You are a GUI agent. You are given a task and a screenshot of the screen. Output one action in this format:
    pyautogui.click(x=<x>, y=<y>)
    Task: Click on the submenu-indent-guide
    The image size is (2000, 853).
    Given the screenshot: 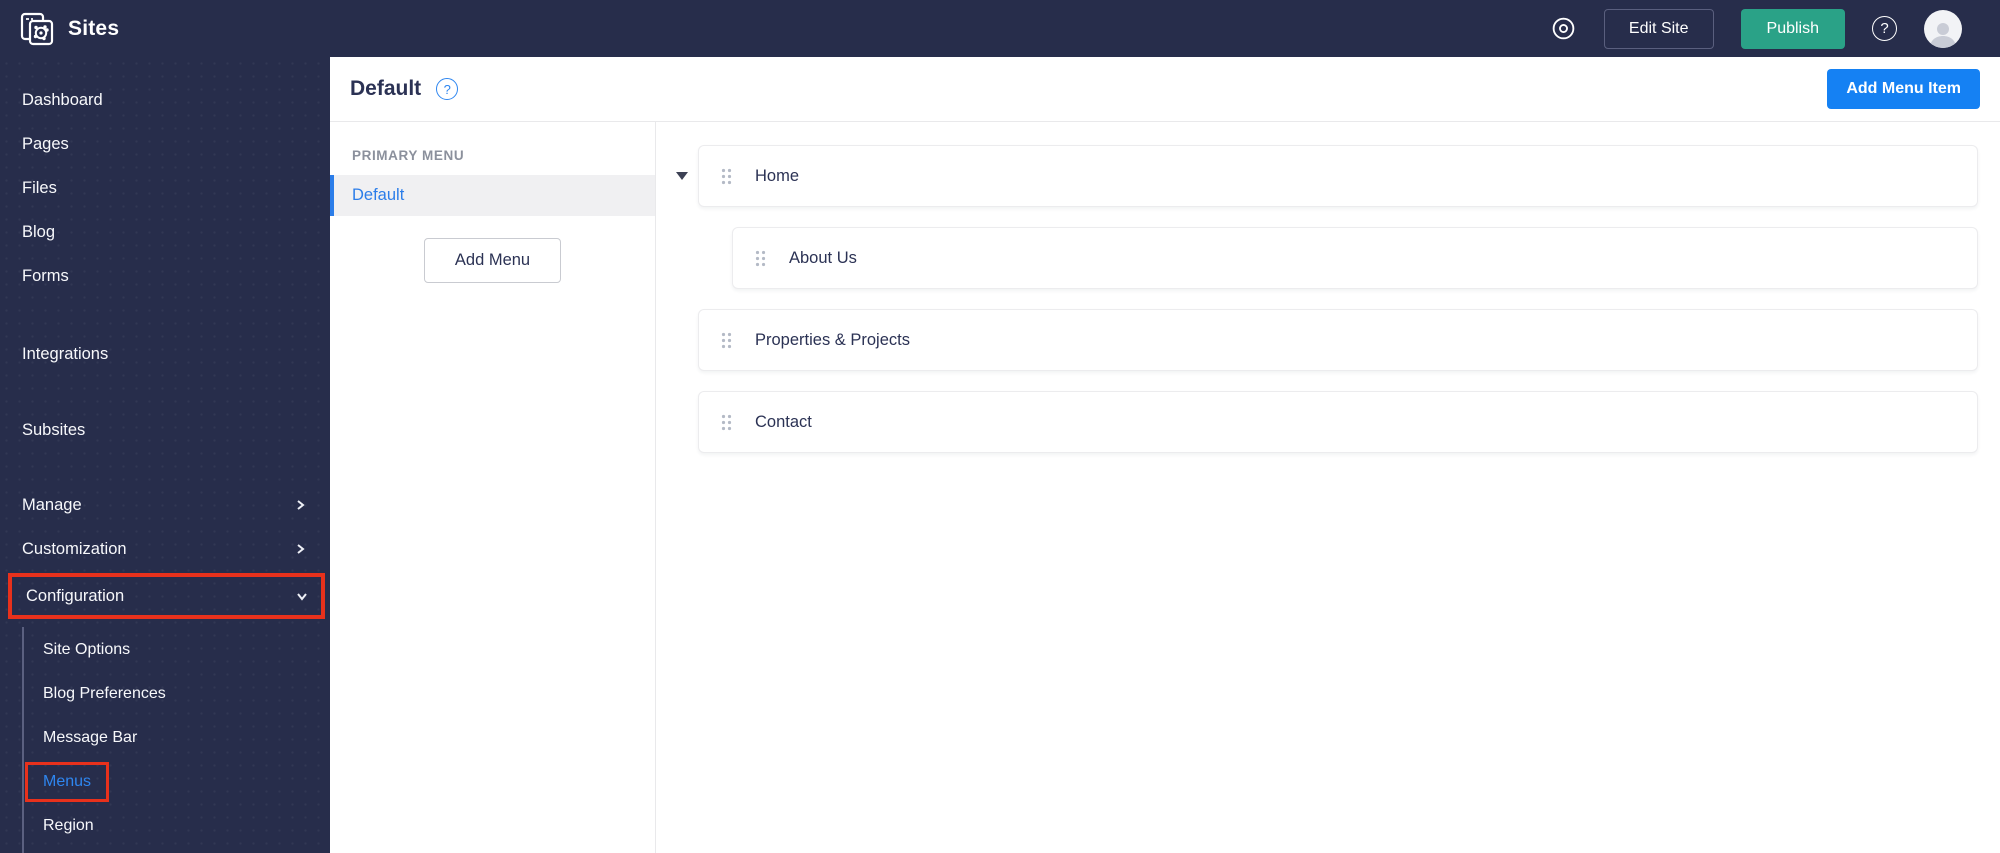 What is the action you would take?
    pyautogui.click(x=23, y=740)
    